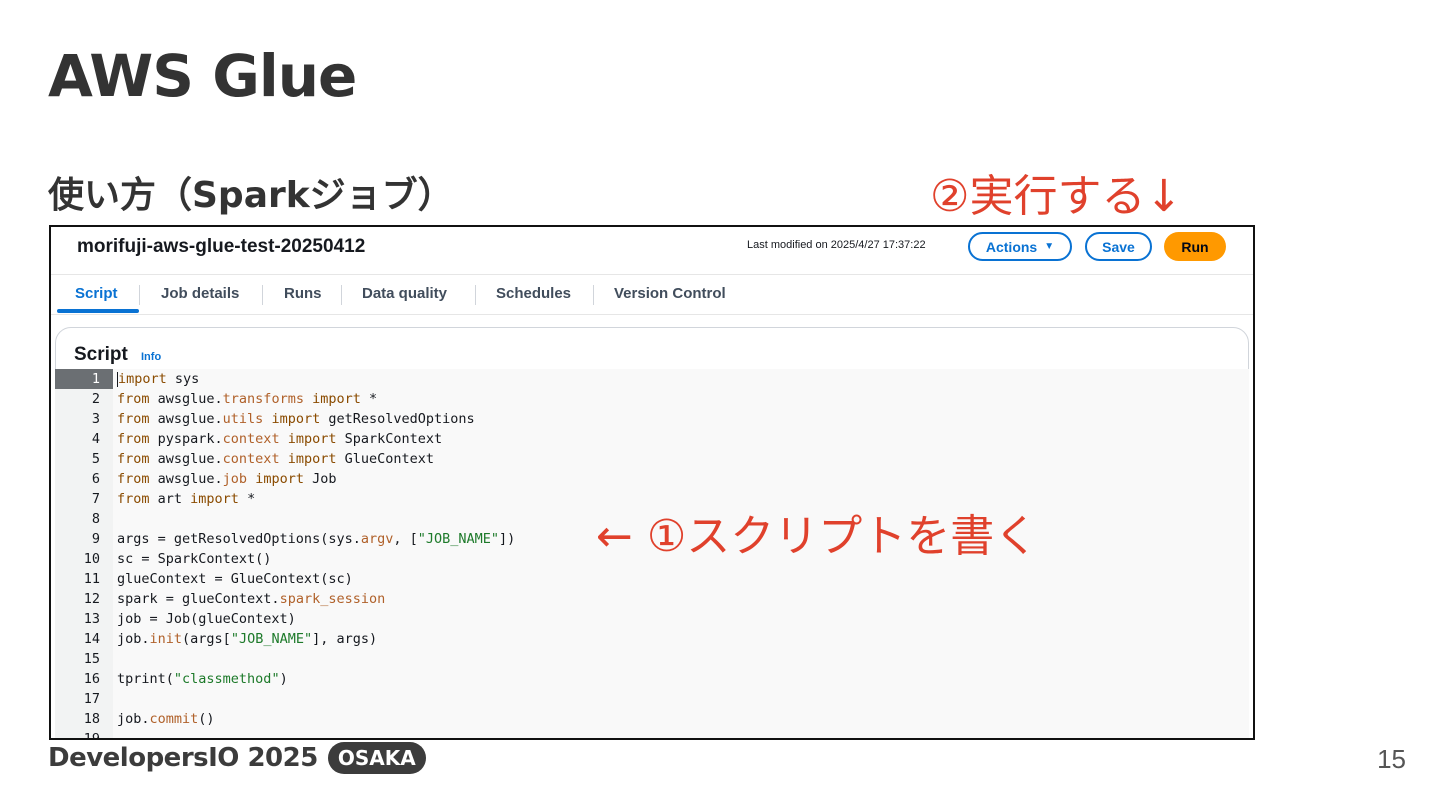  I want to click on info-link: Info, so click(151, 357).